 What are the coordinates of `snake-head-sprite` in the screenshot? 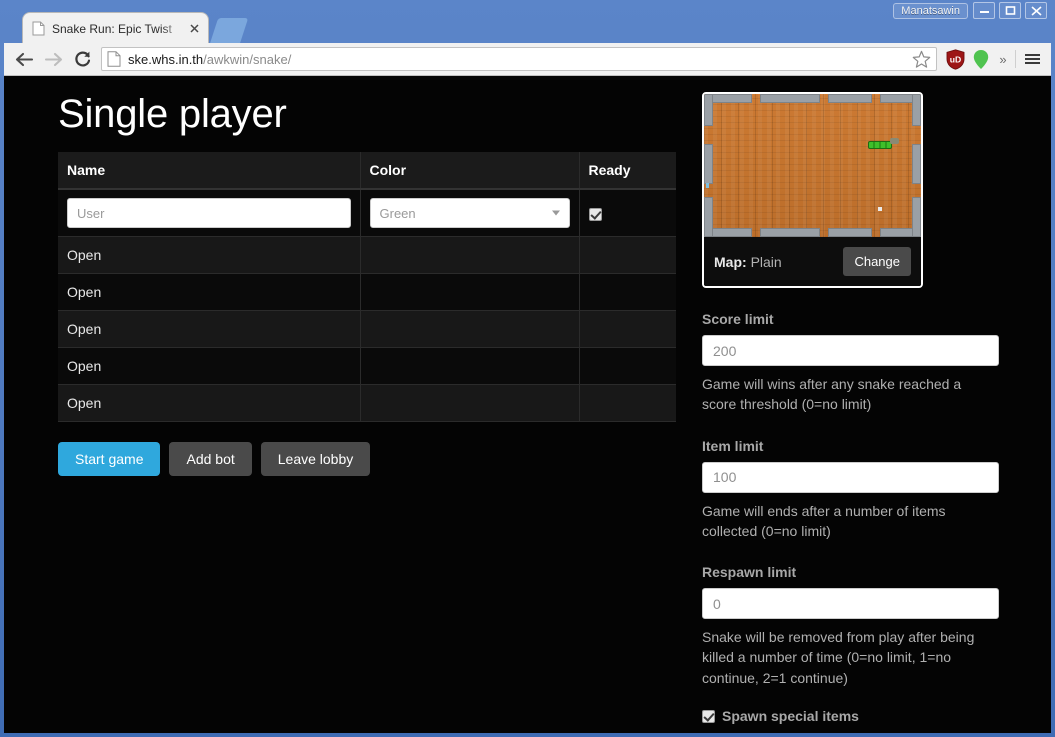 It's located at (894, 141).